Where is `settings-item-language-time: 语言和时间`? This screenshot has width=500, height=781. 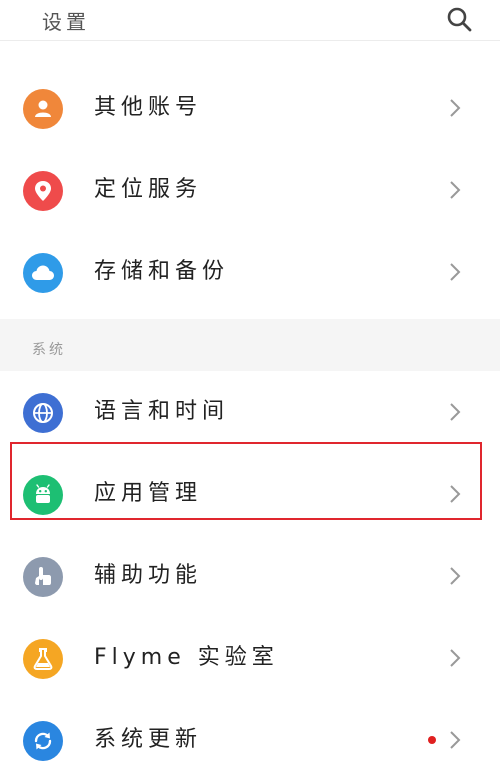
settings-item-language-time: 语言和时间 is located at coordinates (250, 412).